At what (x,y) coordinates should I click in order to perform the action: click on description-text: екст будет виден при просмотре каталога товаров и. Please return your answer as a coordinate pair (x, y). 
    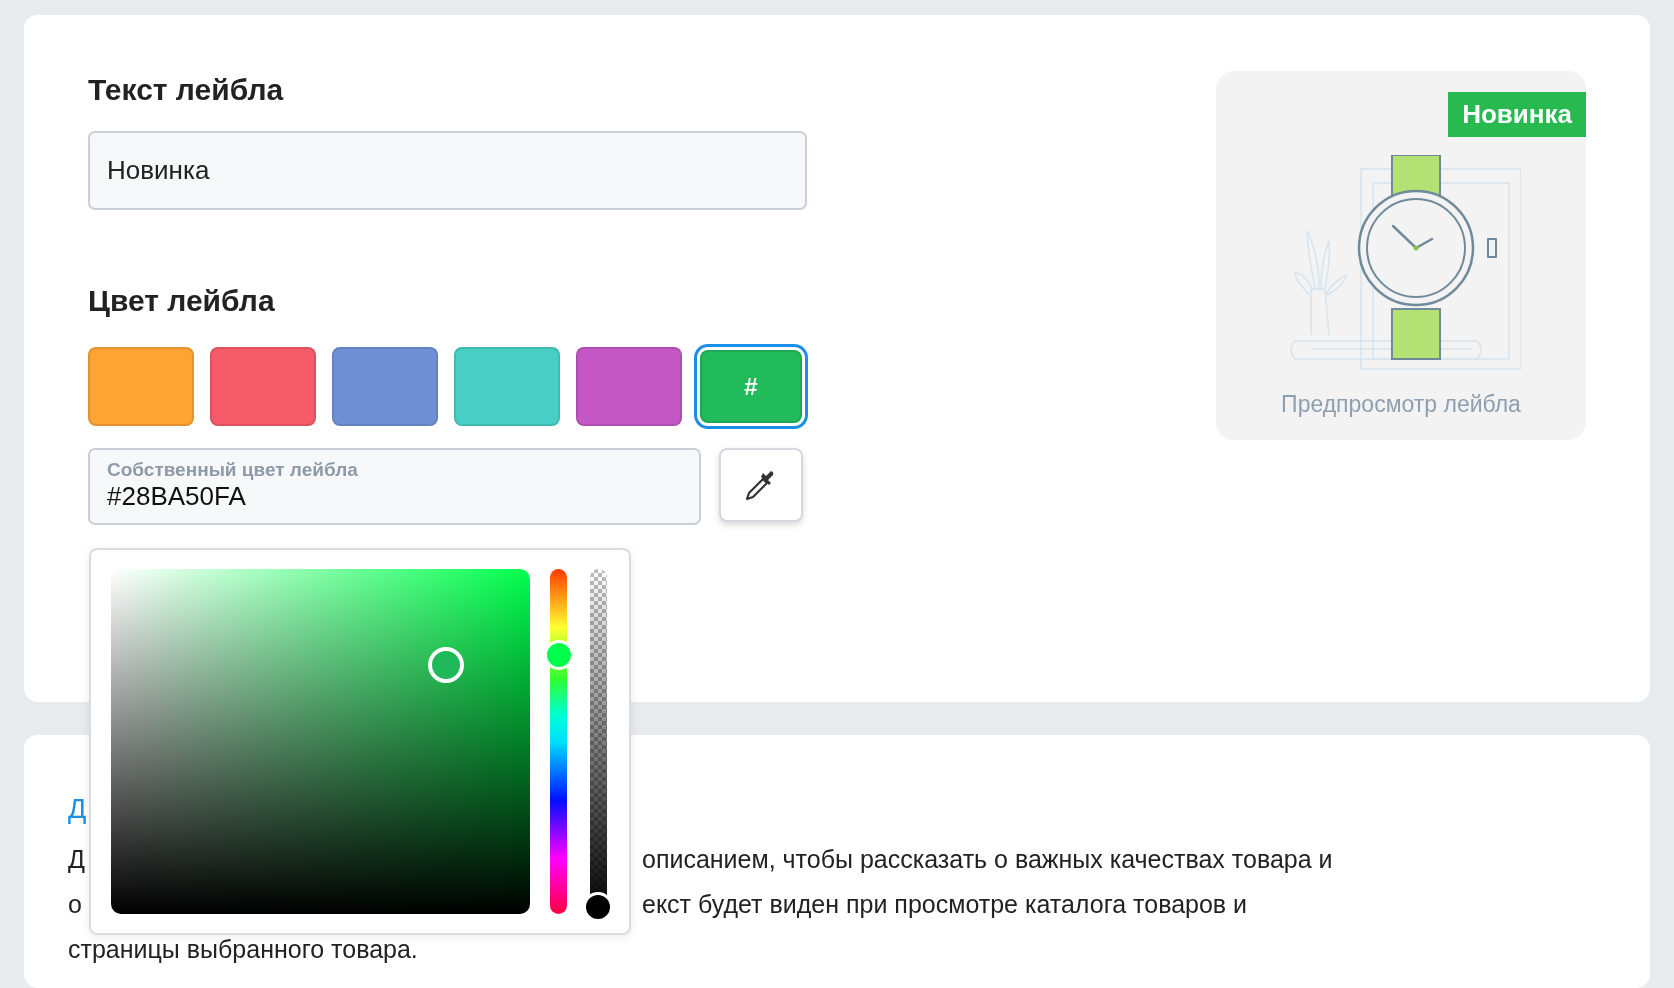
    Looking at the image, I should click on (945, 904).